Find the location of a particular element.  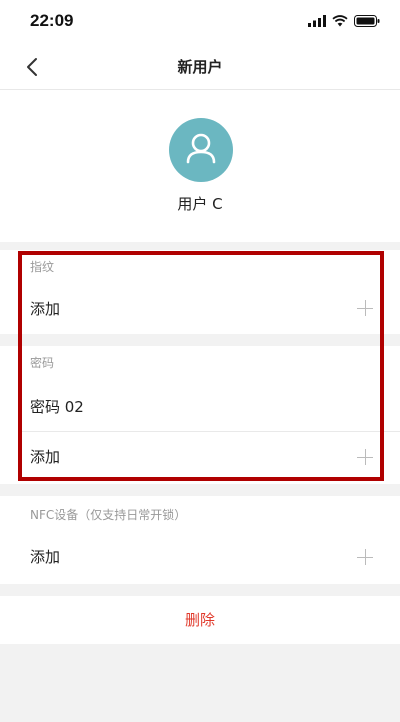

status-icons is located at coordinates (344, 21).